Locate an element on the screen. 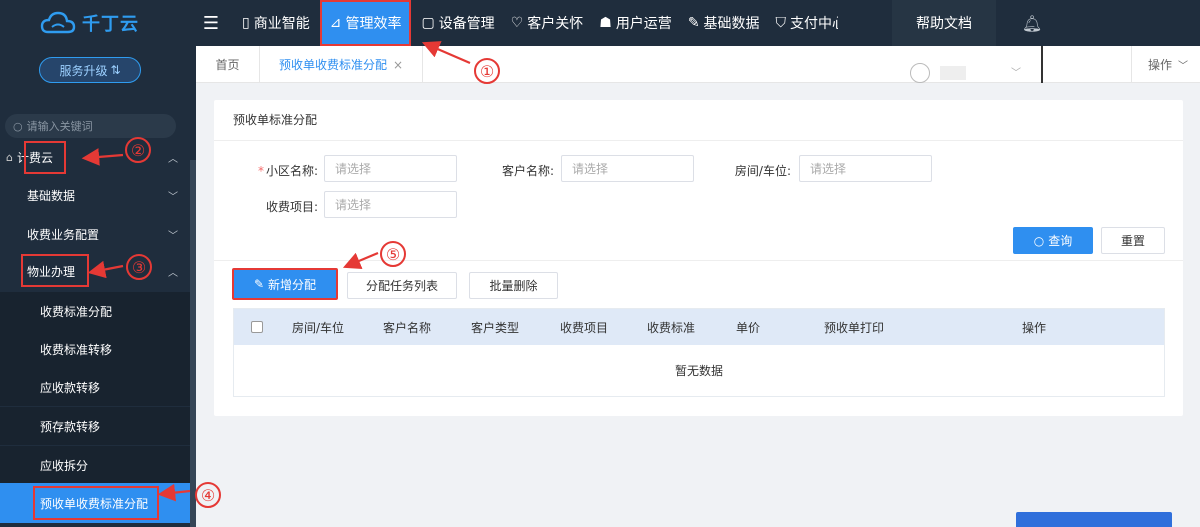 The width and height of the screenshot is (1200, 527). sidebar-sub-label: 应收款转移 is located at coordinates (70, 387).